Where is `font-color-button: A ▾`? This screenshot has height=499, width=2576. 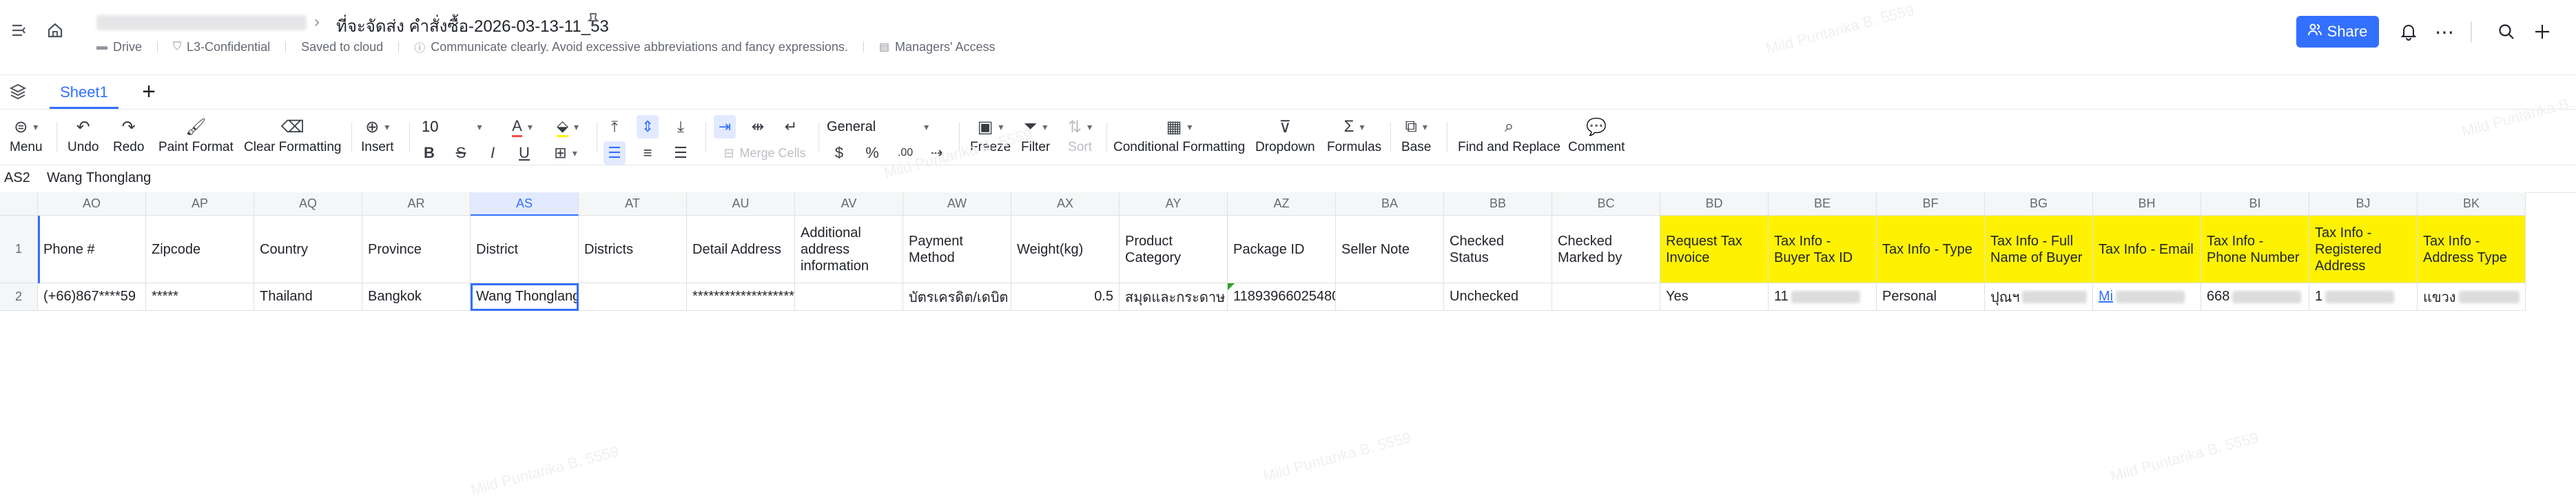 font-color-button: A ▾ is located at coordinates (522, 127).